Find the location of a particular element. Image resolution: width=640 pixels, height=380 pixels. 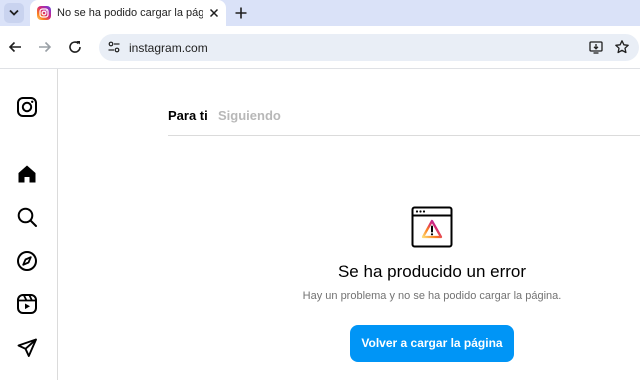

reload-icon is located at coordinates (75, 47).